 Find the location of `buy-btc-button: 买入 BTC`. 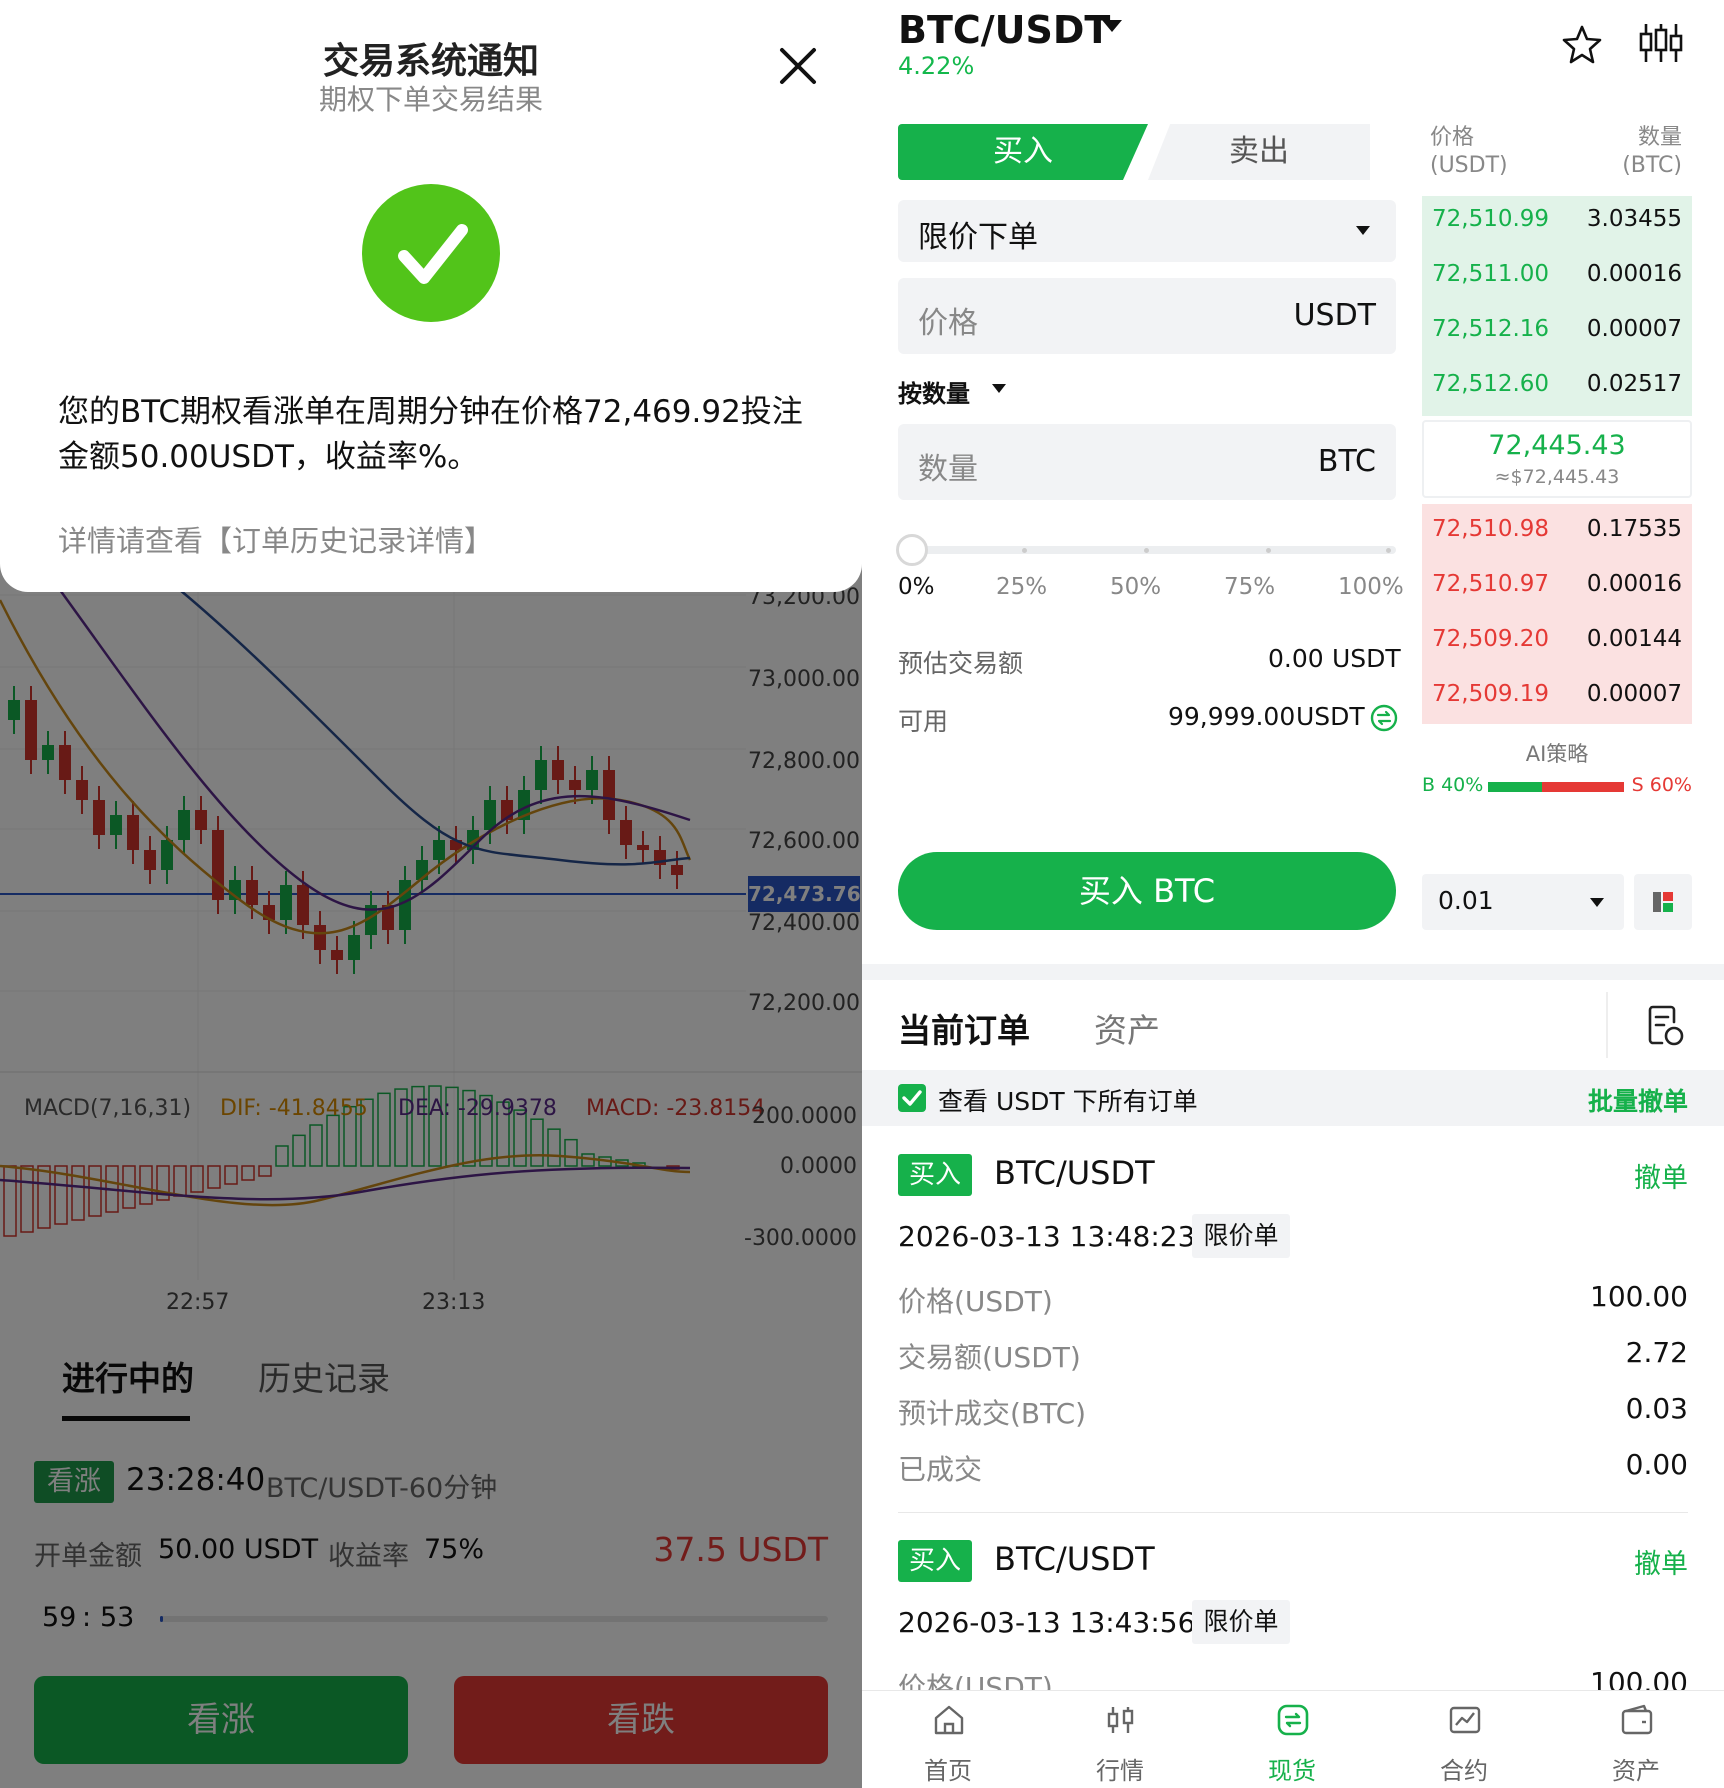

buy-btc-button: 买入 BTC is located at coordinates (1147, 891).